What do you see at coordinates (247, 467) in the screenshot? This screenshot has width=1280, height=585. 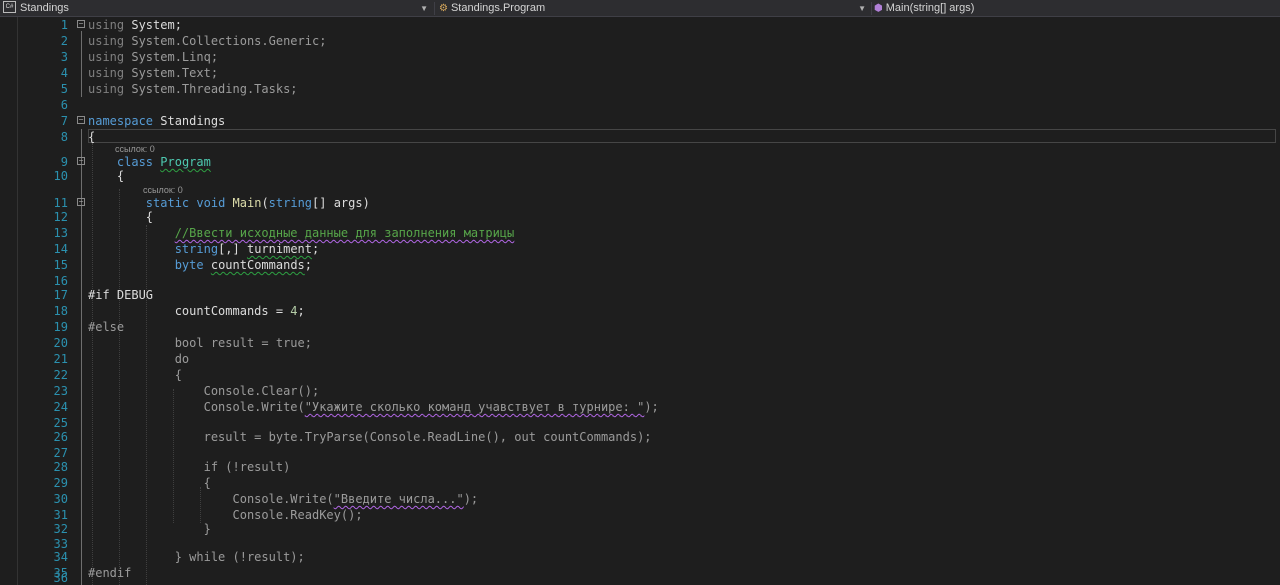 I see `code-text: if (!result)` at bounding box center [247, 467].